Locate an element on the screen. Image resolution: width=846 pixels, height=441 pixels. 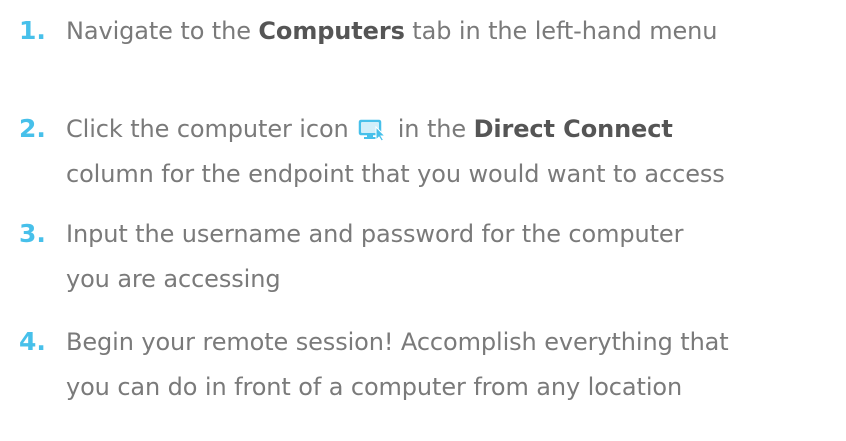
step-text-part: Navigate to the is located at coordinates (162, 31).